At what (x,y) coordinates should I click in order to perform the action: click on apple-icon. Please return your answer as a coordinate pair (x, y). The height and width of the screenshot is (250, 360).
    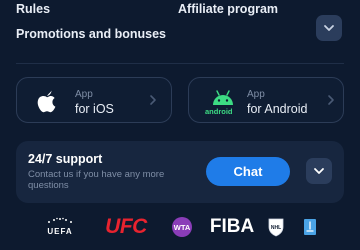
    Looking at the image, I should click on (46, 101).